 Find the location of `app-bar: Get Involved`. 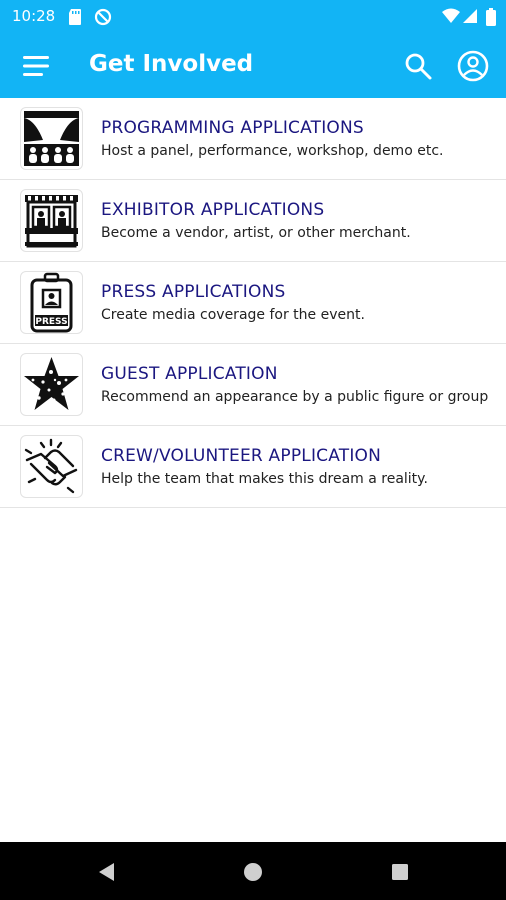

app-bar: Get Involved is located at coordinates (253, 66).